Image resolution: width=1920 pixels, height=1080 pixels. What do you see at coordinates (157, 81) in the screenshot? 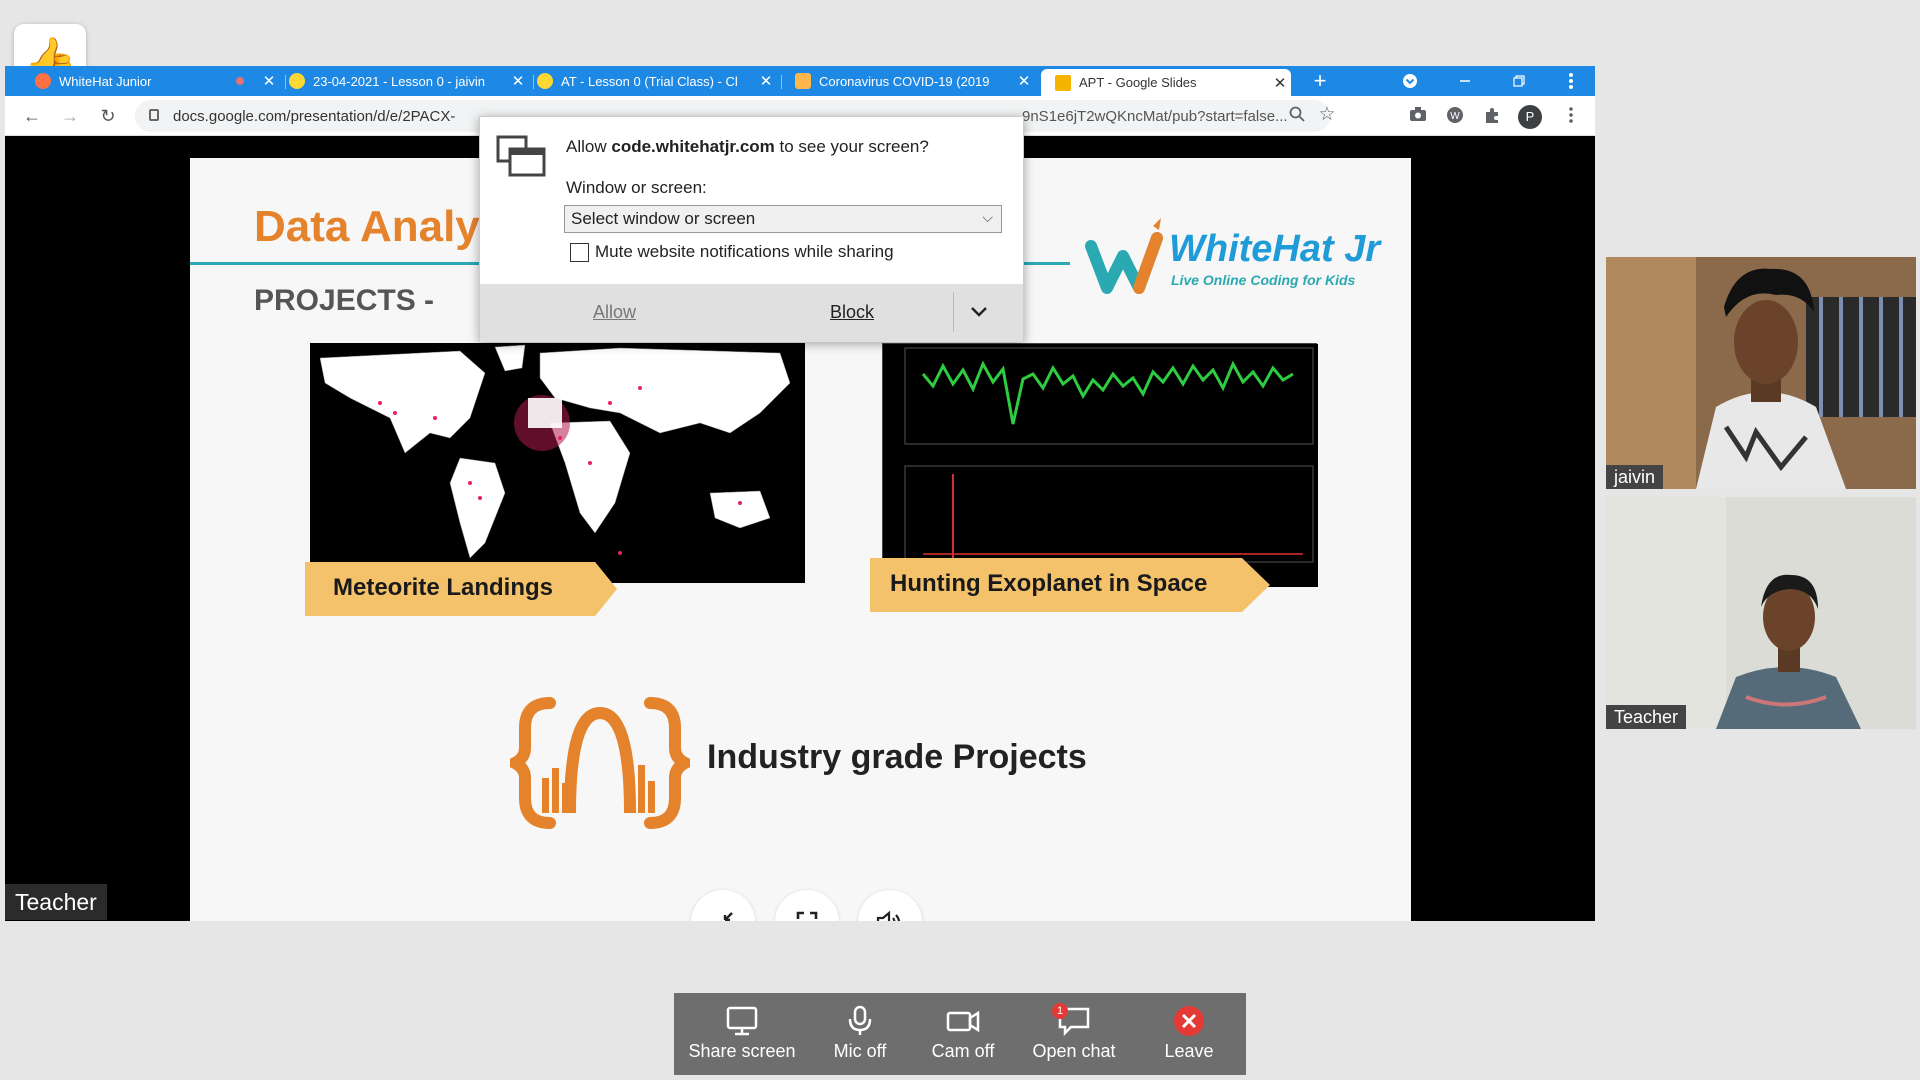
I see `tab-whitehat-junior: WhiteHat Junior ✕` at bounding box center [157, 81].